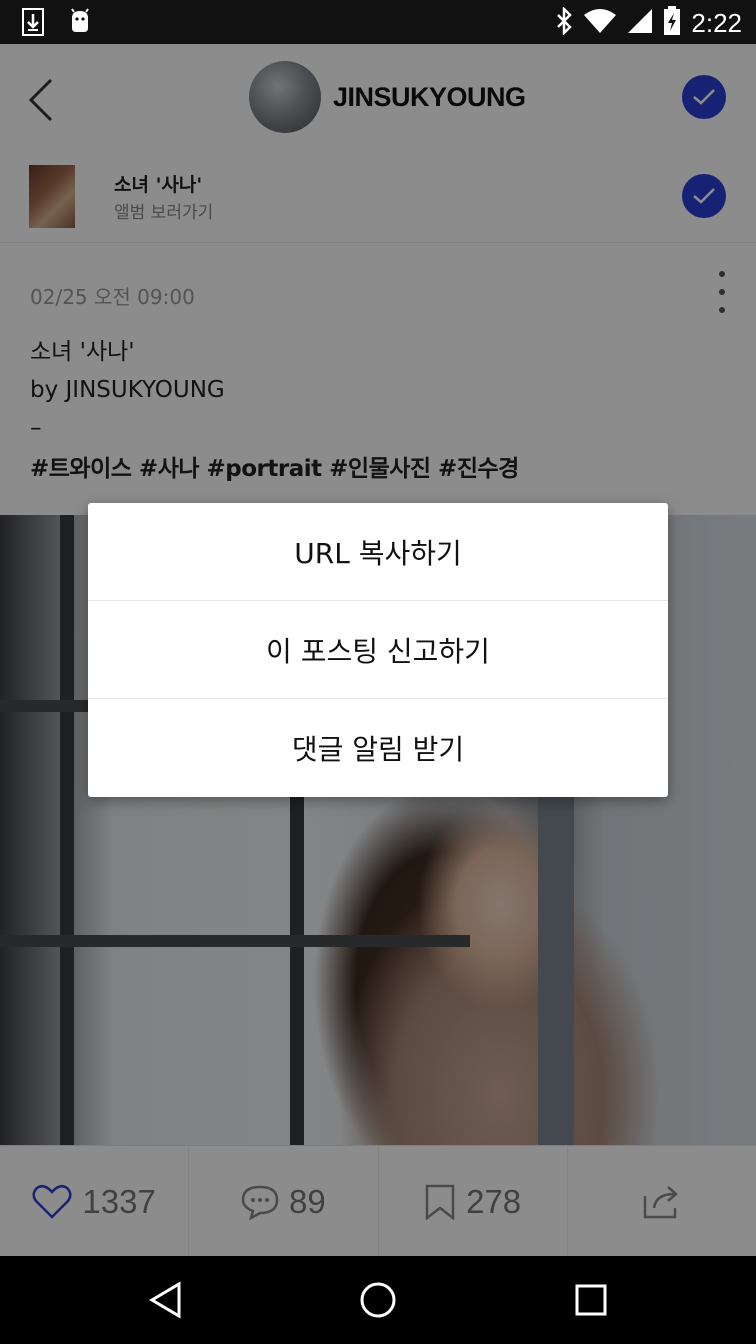 This screenshot has height=1344, width=756. I want to click on status-time: 2:22, so click(716, 22).